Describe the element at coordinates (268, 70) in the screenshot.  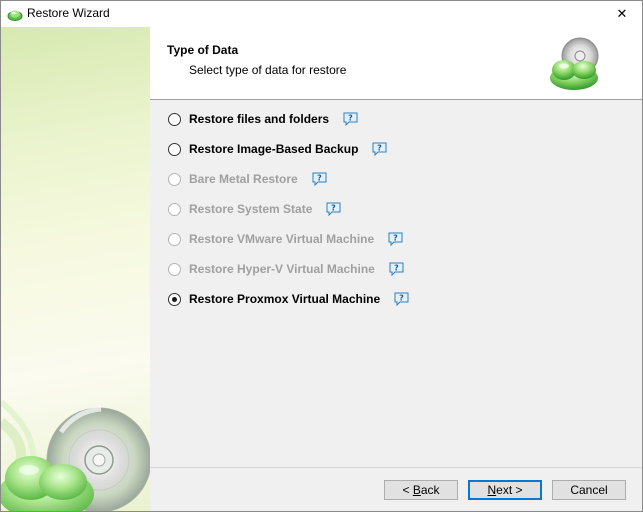
I see `page-subtitle: Select type of data for restore` at that location.